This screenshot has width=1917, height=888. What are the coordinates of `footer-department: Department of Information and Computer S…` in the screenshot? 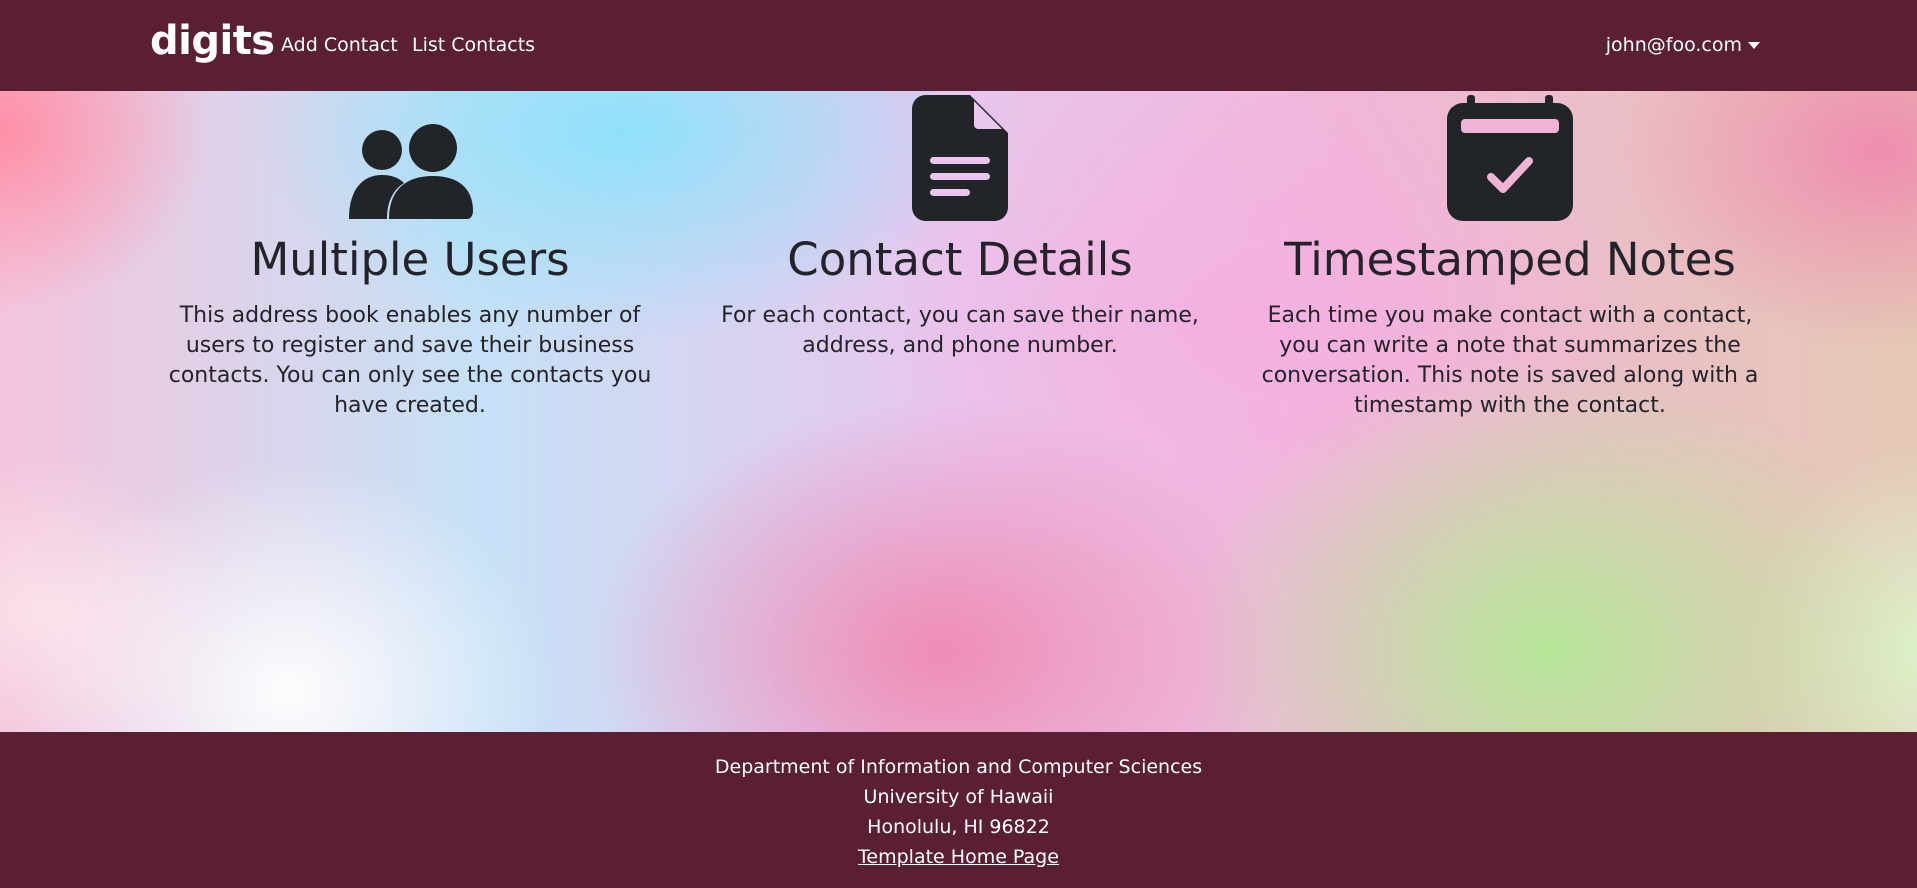 It's located at (958, 767).